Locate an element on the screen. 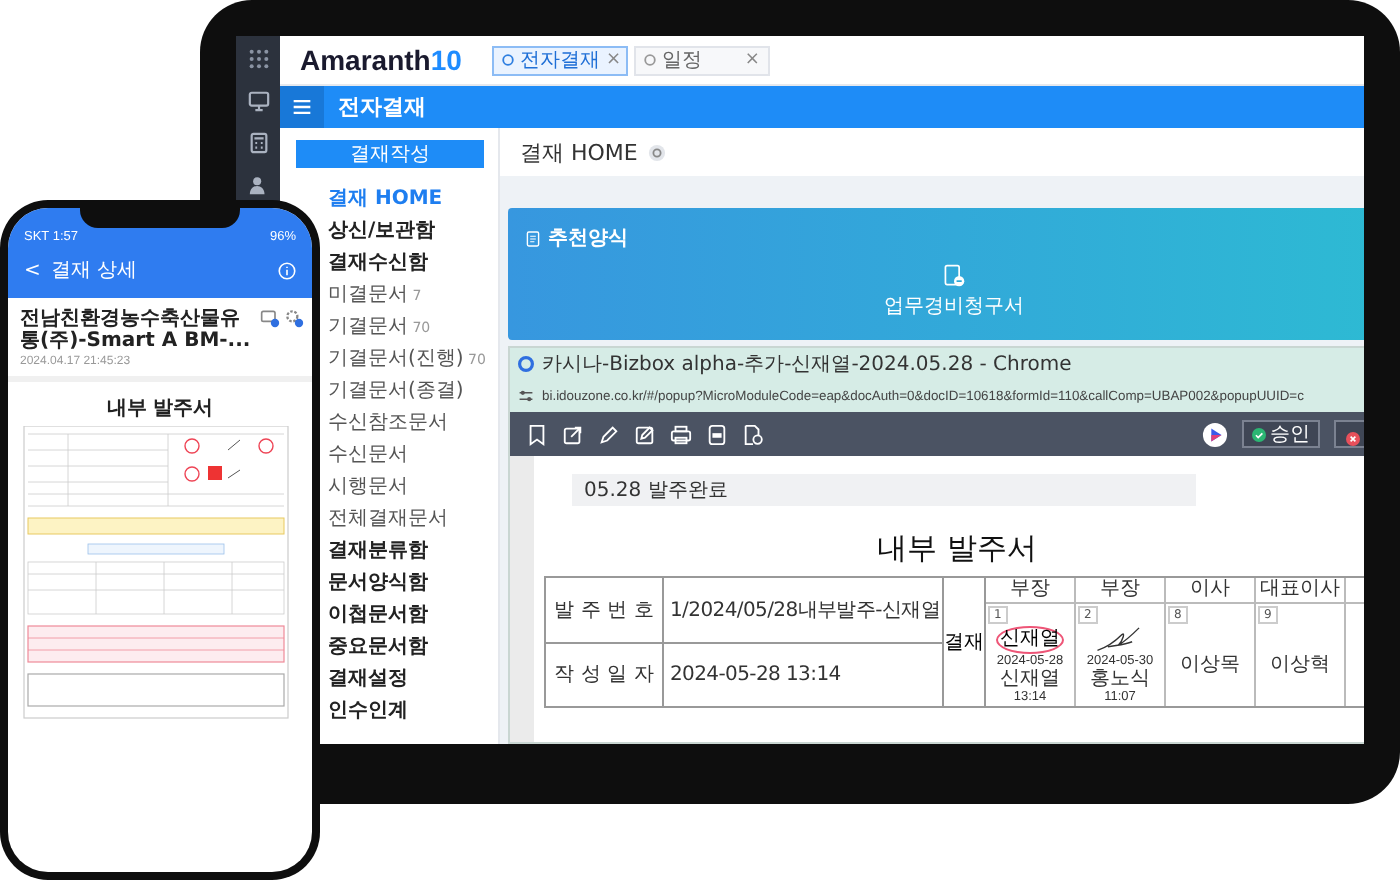 The width and height of the screenshot is (1400, 884). sidebar-item: 결재분류함 is located at coordinates (378, 552).